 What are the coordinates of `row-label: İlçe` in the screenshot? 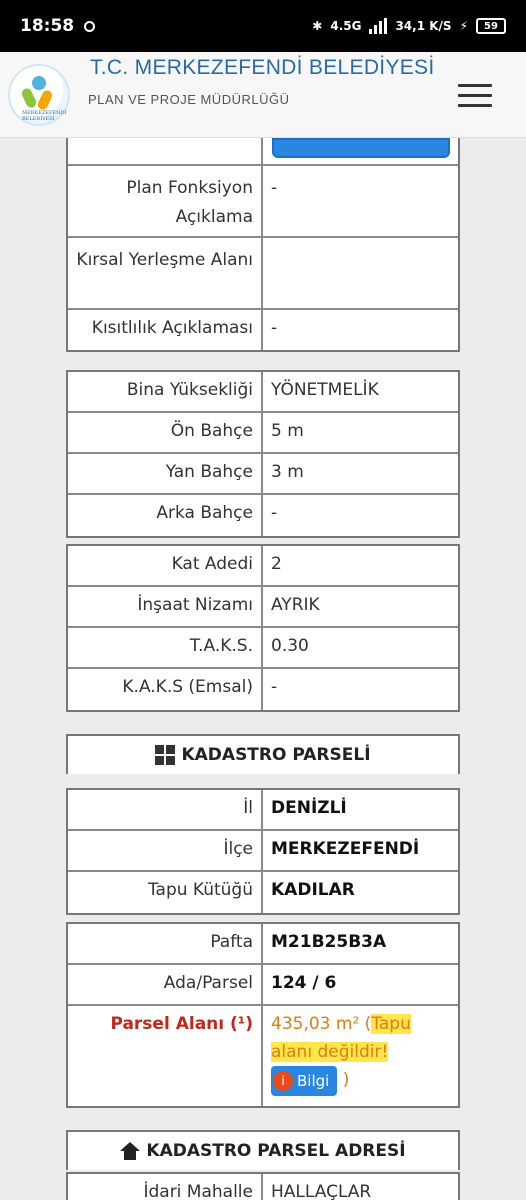 It's located at (165, 850).